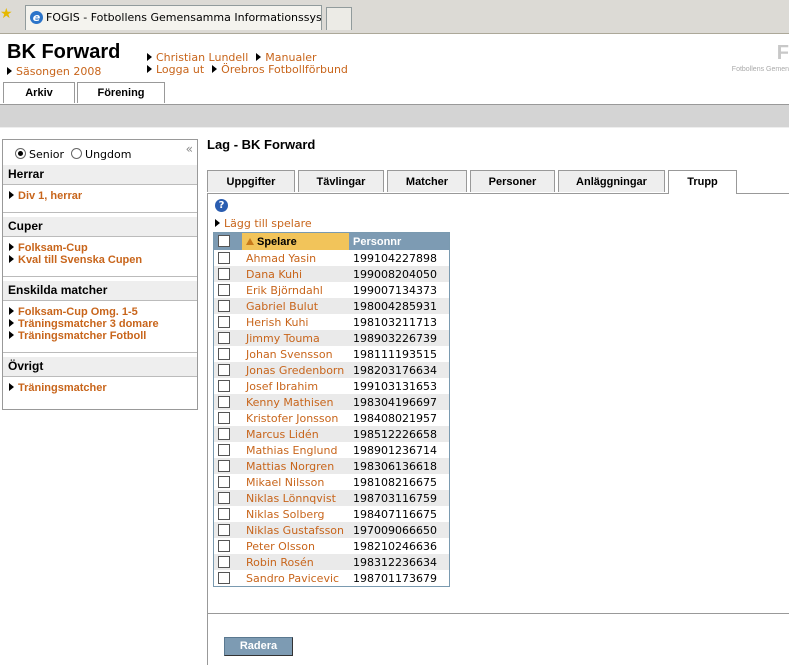 The image size is (789, 665). I want to click on player-name-link: Mattias Norgren, so click(295, 466).